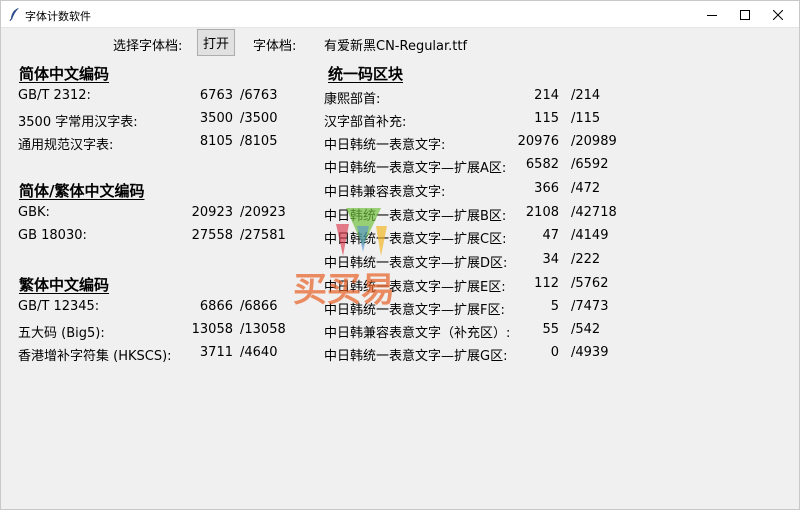  I want to click on row-count: 3500, so click(216, 118).